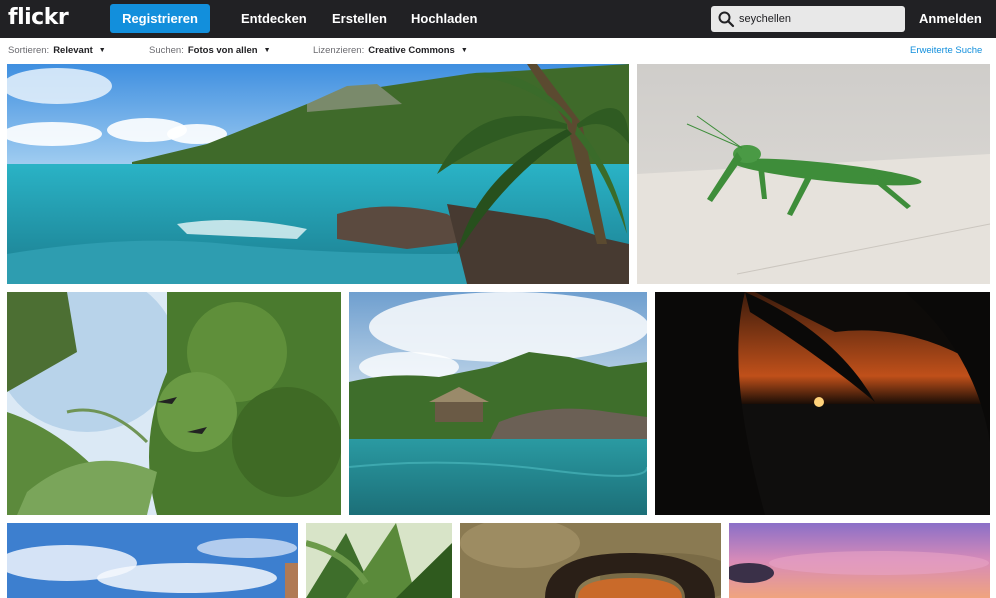  Describe the element at coordinates (819, 19) in the screenshot. I see `search-input` at that location.